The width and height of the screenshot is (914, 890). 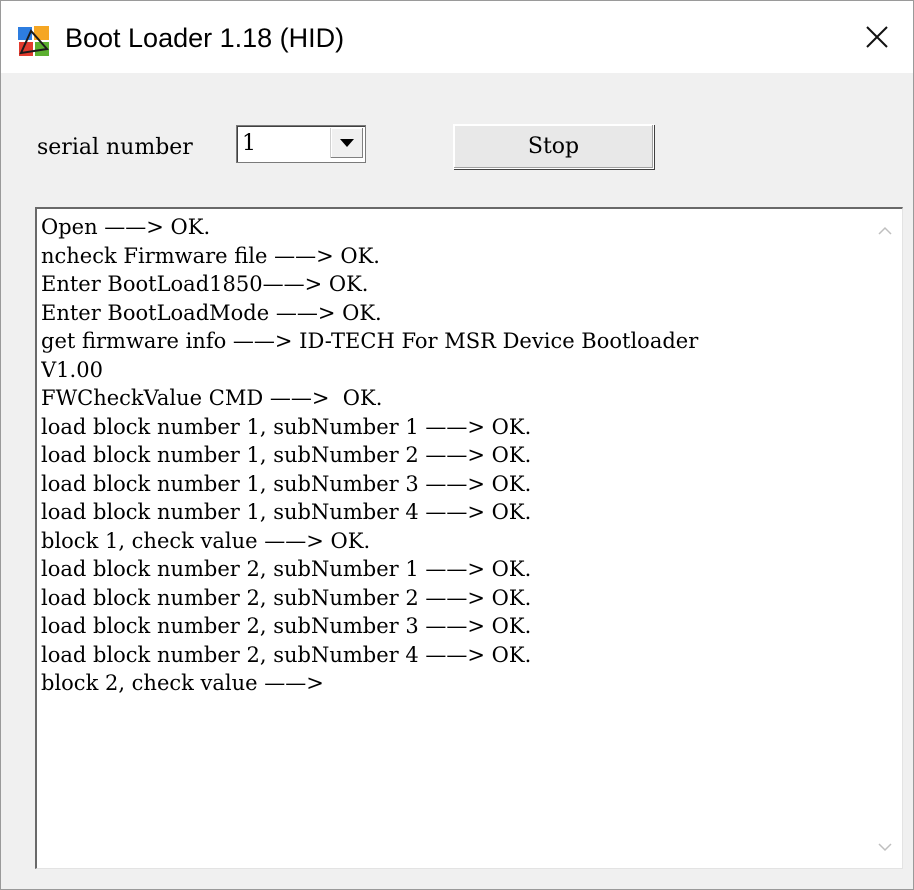 I want to click on close-button, so click(x=877, y=37).